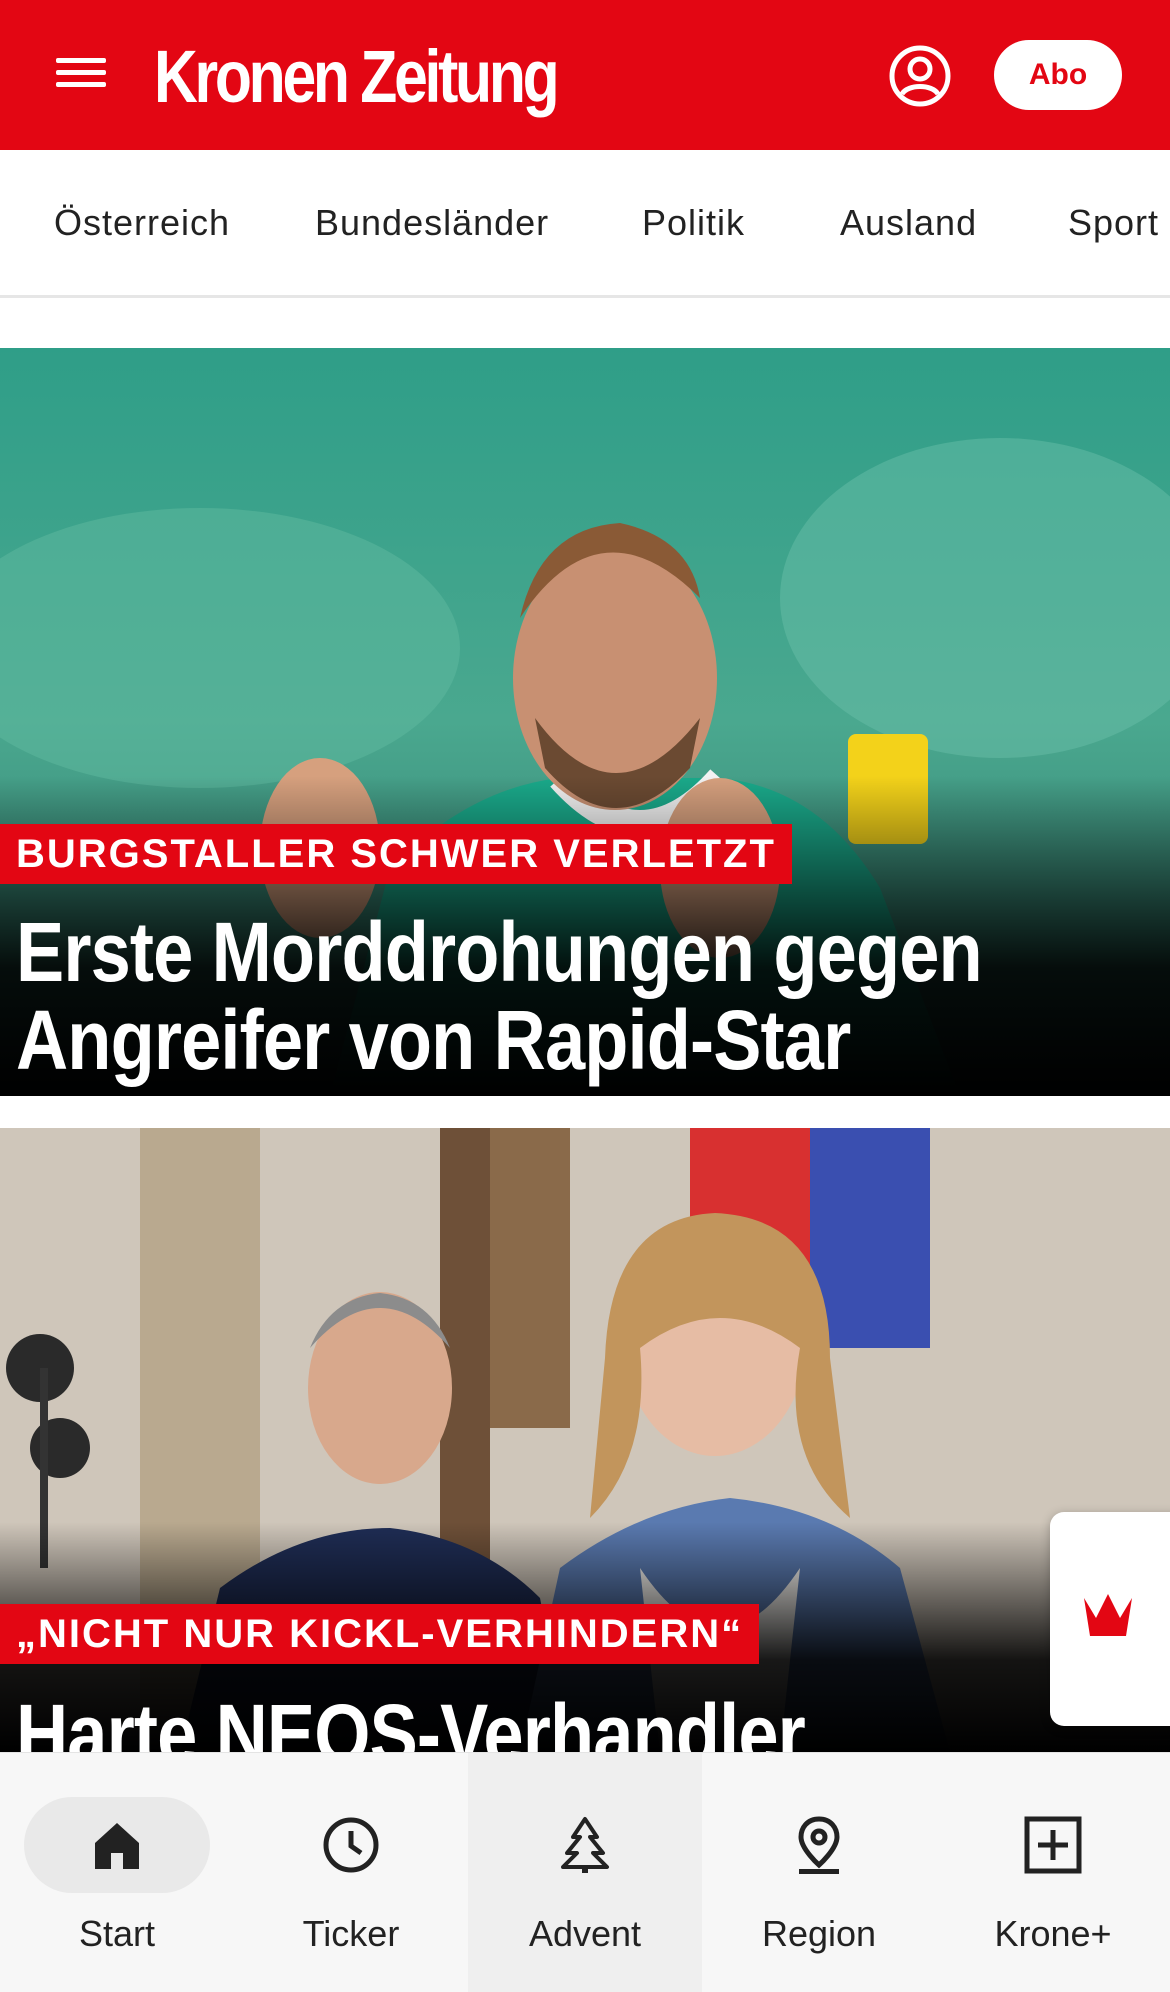 The width and height of the screenshot is (1170, 1992). I want to click on article-kicker: „NICHT NUR KICKL-VERHINDERN“, so click(380, 1634).